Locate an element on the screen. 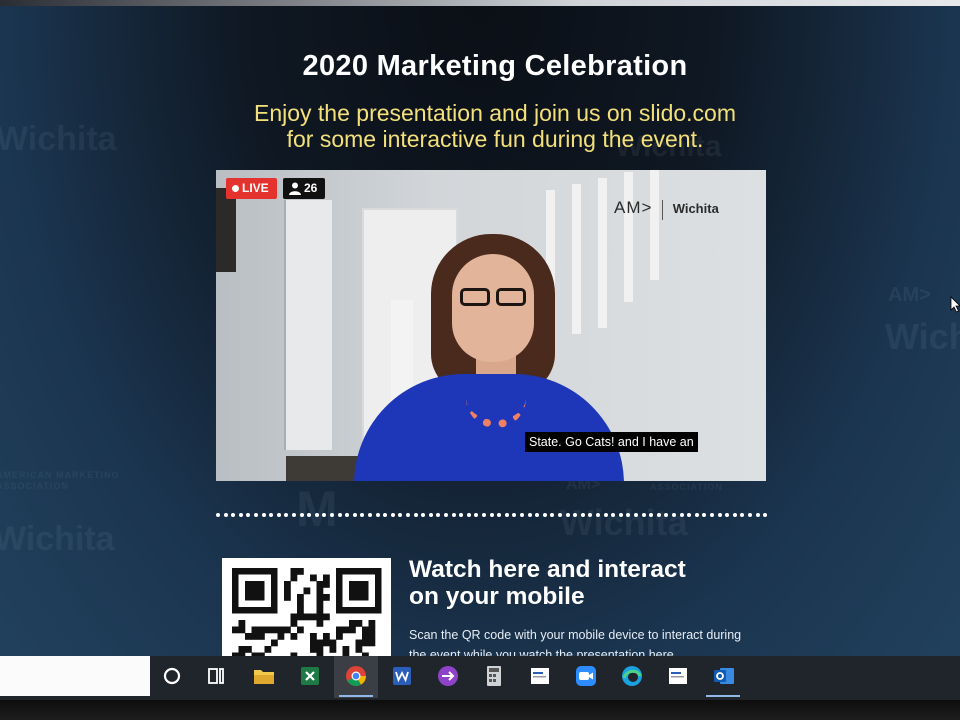 The image size is (960, 720). page-title: 2020 Marketing Celebration is located at coordinates (495, 66).